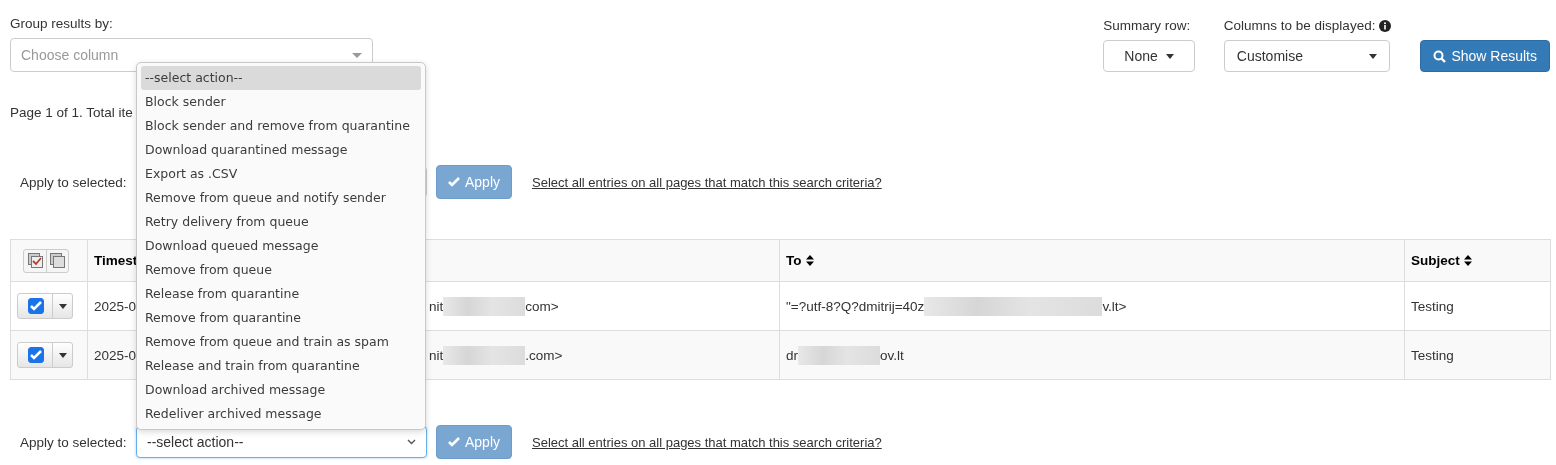 The image size is (1556, 465). I want to click on summary-row-dropdown: None, so click(1149, 56).